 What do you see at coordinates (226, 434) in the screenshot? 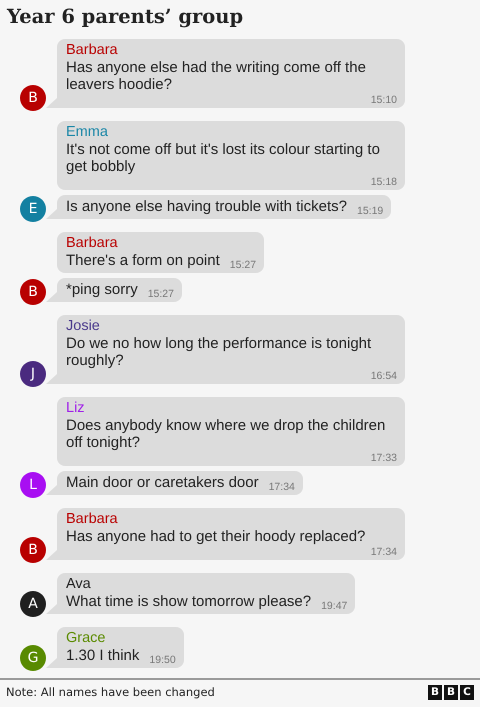
I see `message-text: Does anybody know where we drop the children off tonight?` at bounding box center [226, 434].